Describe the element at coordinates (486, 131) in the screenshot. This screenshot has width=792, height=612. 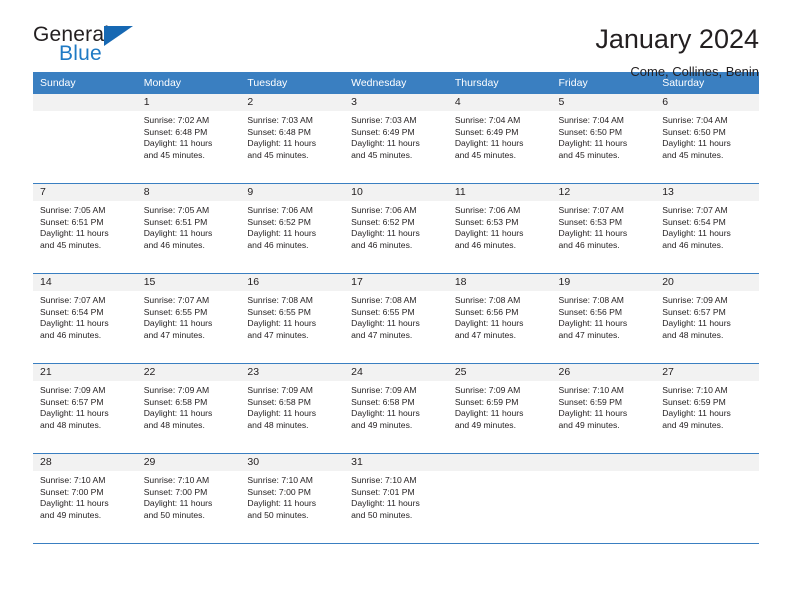
I see `sunset-text: Sunset: 6:49 PM` at that location.